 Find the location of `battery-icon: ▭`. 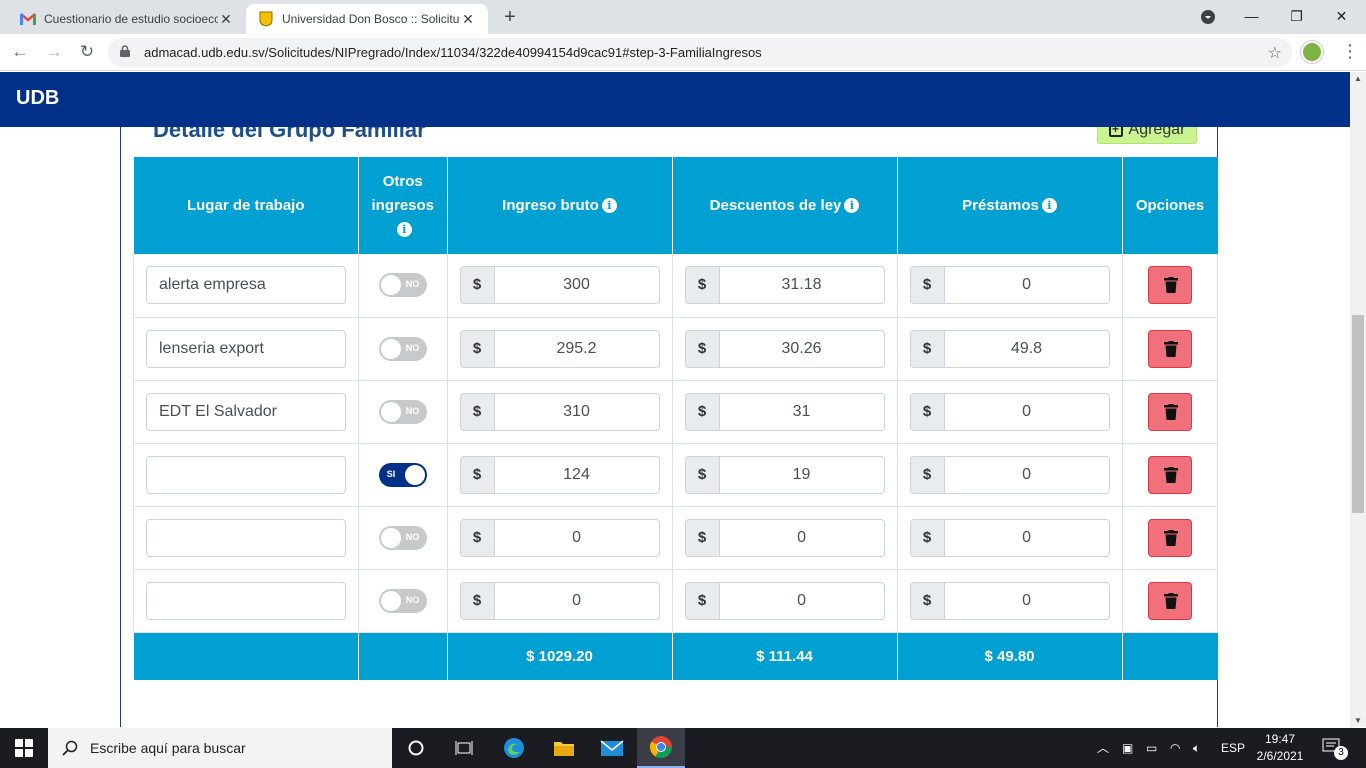

battery-icon: ▭ is located at coordinates (1151, 748).